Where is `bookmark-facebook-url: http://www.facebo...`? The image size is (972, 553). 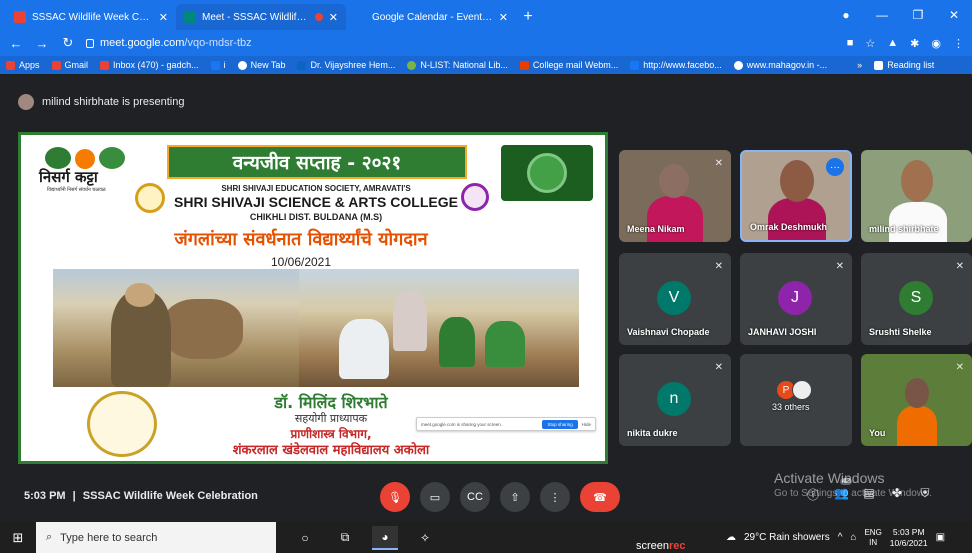
bookmark-facebook-url: http://www.facebo... is located at coordinates (676, 65).